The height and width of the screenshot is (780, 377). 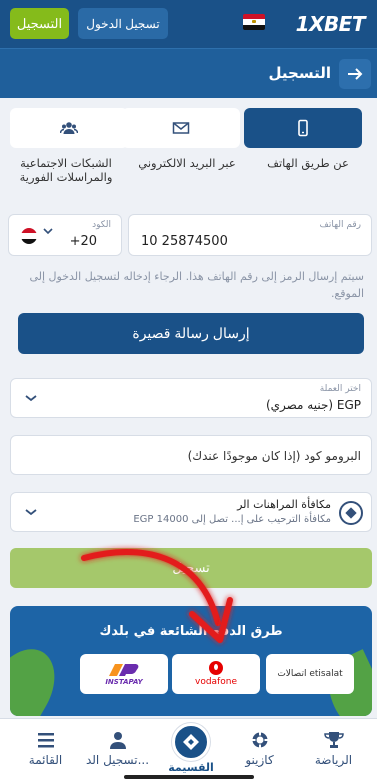 I want to click on instapay-text: INSTAPAY, so click(x=124, y=682).